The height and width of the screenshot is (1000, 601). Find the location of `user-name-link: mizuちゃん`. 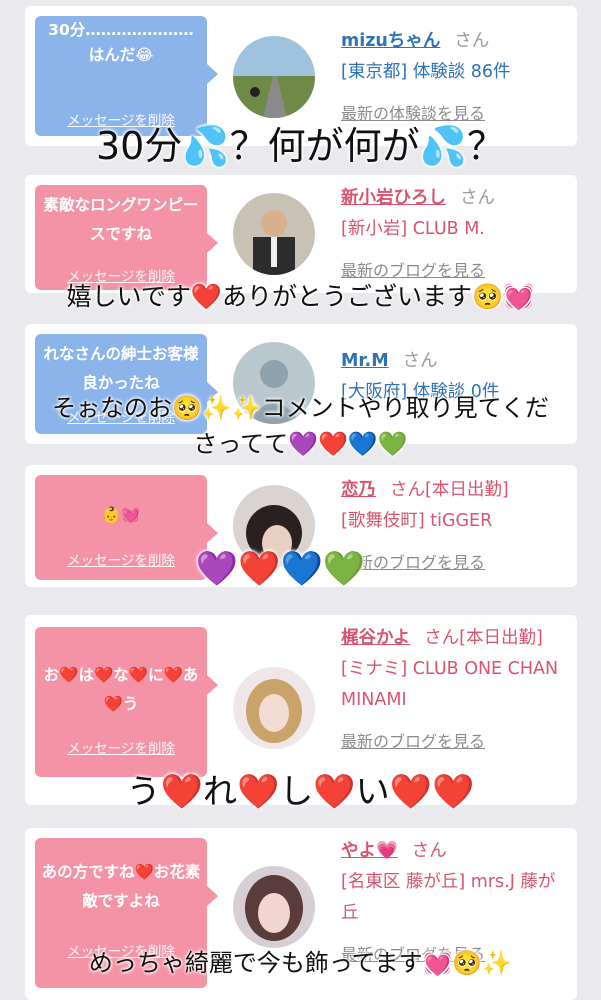

user-name-link: mizuちゃん is located at coordinates (390, 41).